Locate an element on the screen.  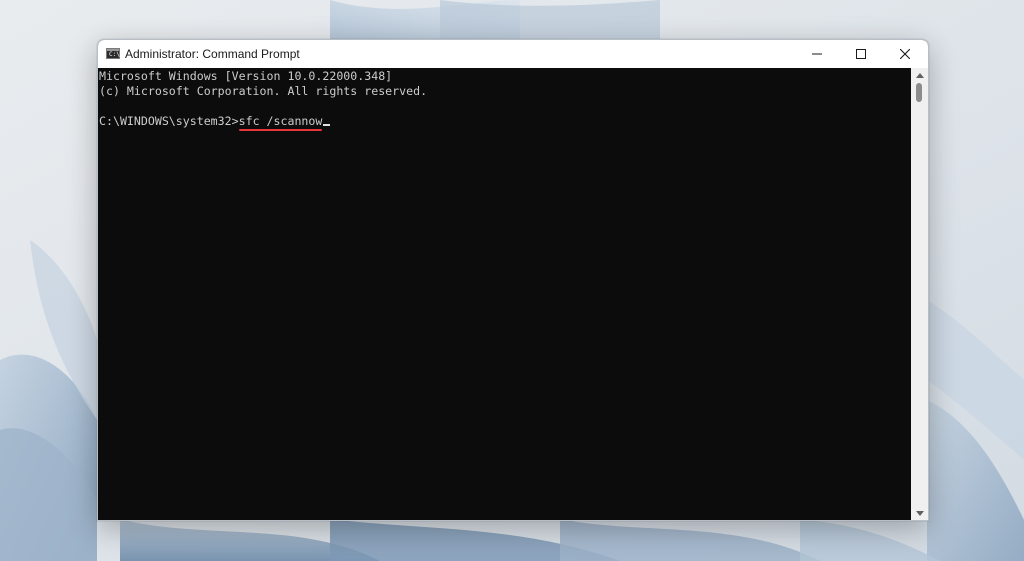
command-underline-highlight is located at coordinates (280, 130).